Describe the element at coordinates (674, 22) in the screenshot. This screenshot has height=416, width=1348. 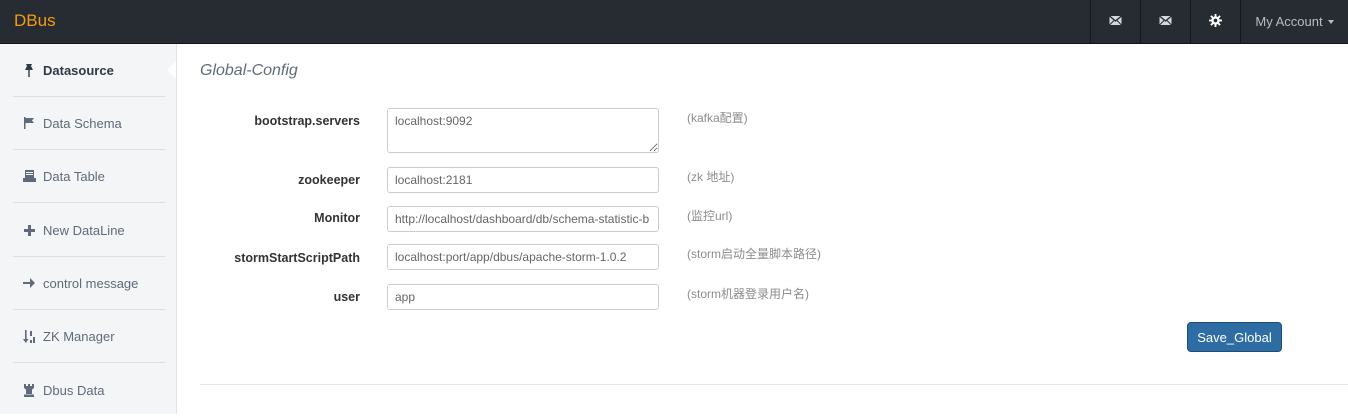
I see `top-navbar: DBus My Account` at that location.